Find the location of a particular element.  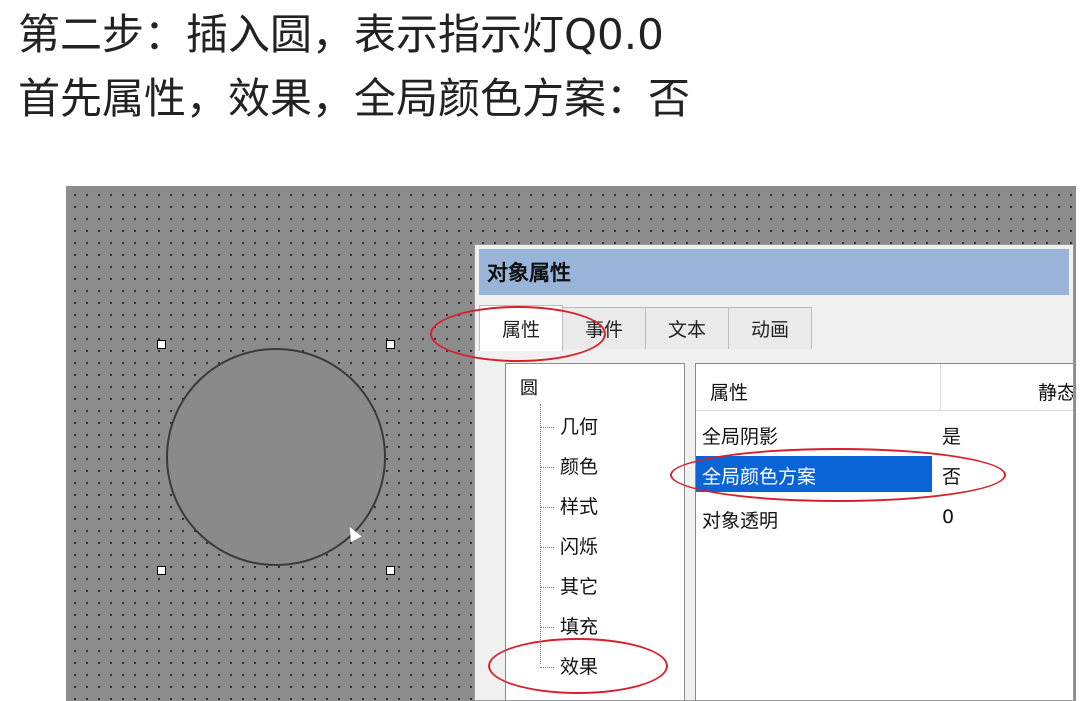

property-row-global-shadow: 全局阴影 是 is located at coordinates (884, 434).